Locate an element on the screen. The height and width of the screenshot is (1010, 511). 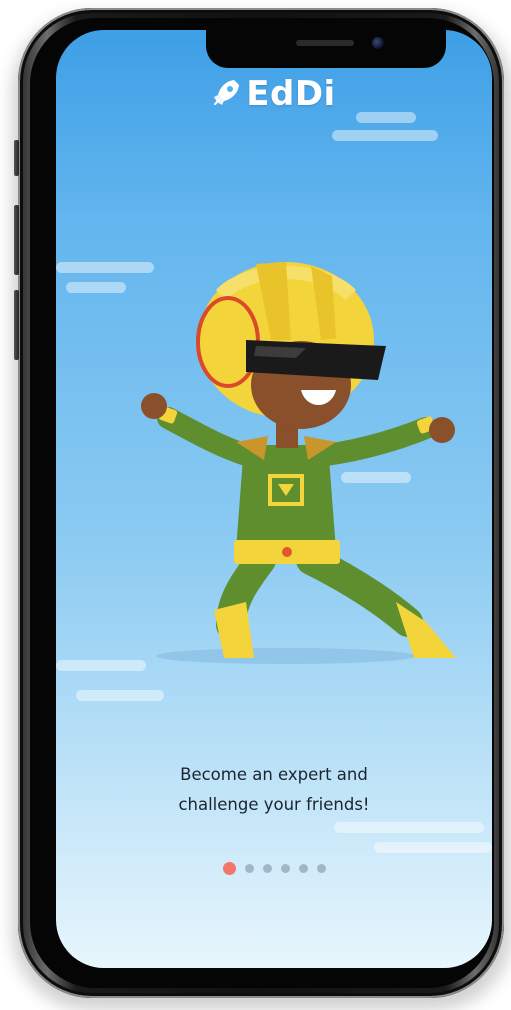
logo-wordmark: EdDi is located at coordinates (291, 94).